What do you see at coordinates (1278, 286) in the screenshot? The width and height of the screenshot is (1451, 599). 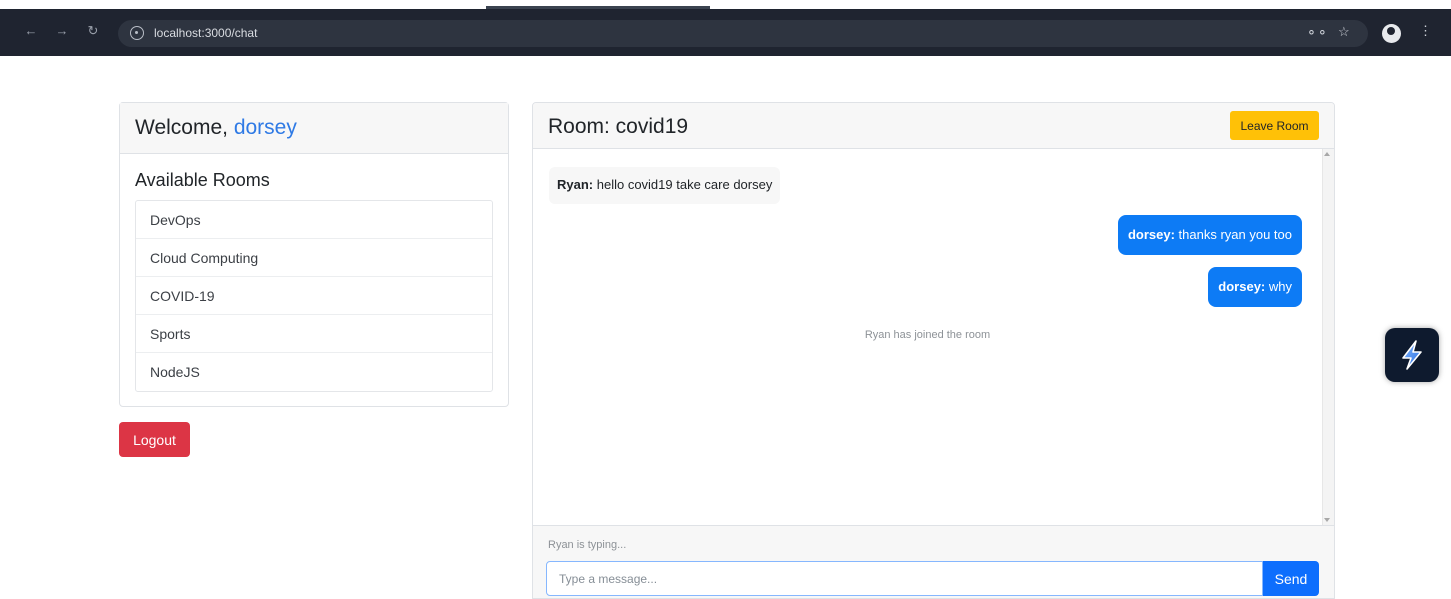 I see `message-text: why` at bounding box center [1278, 286].